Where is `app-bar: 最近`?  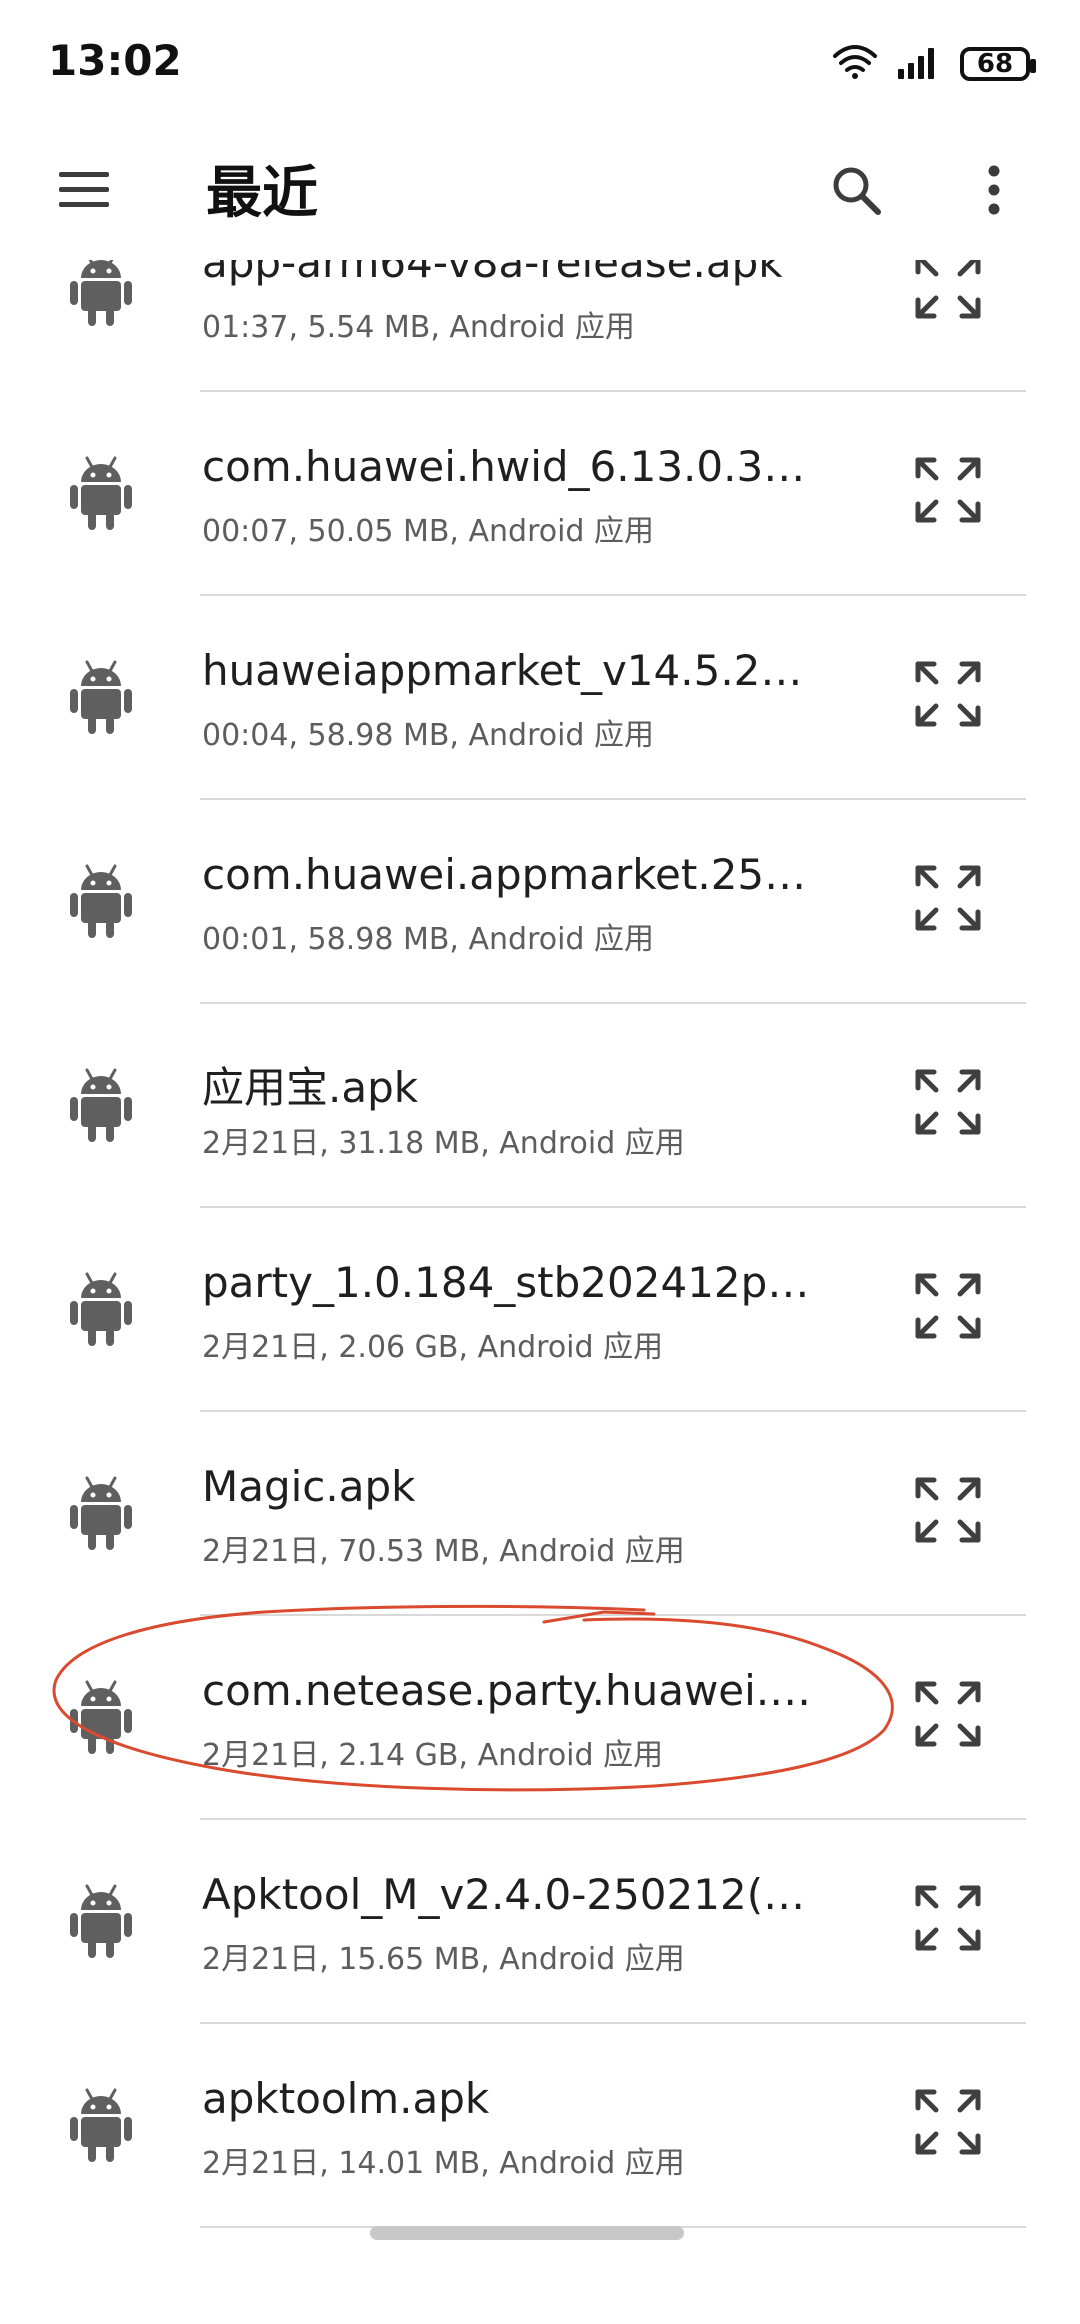 app-bar: 最近 is located at coordinates (540, 190).